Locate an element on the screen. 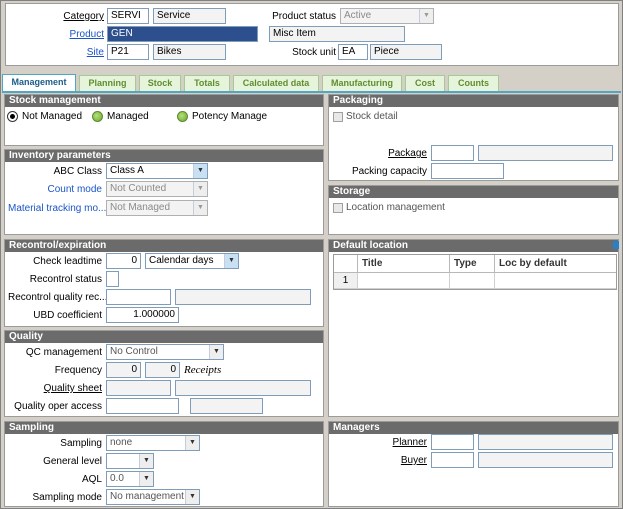 This screenshot has width=623, height=509. sampling-title: Sampling is located at coordinates (164, 428).